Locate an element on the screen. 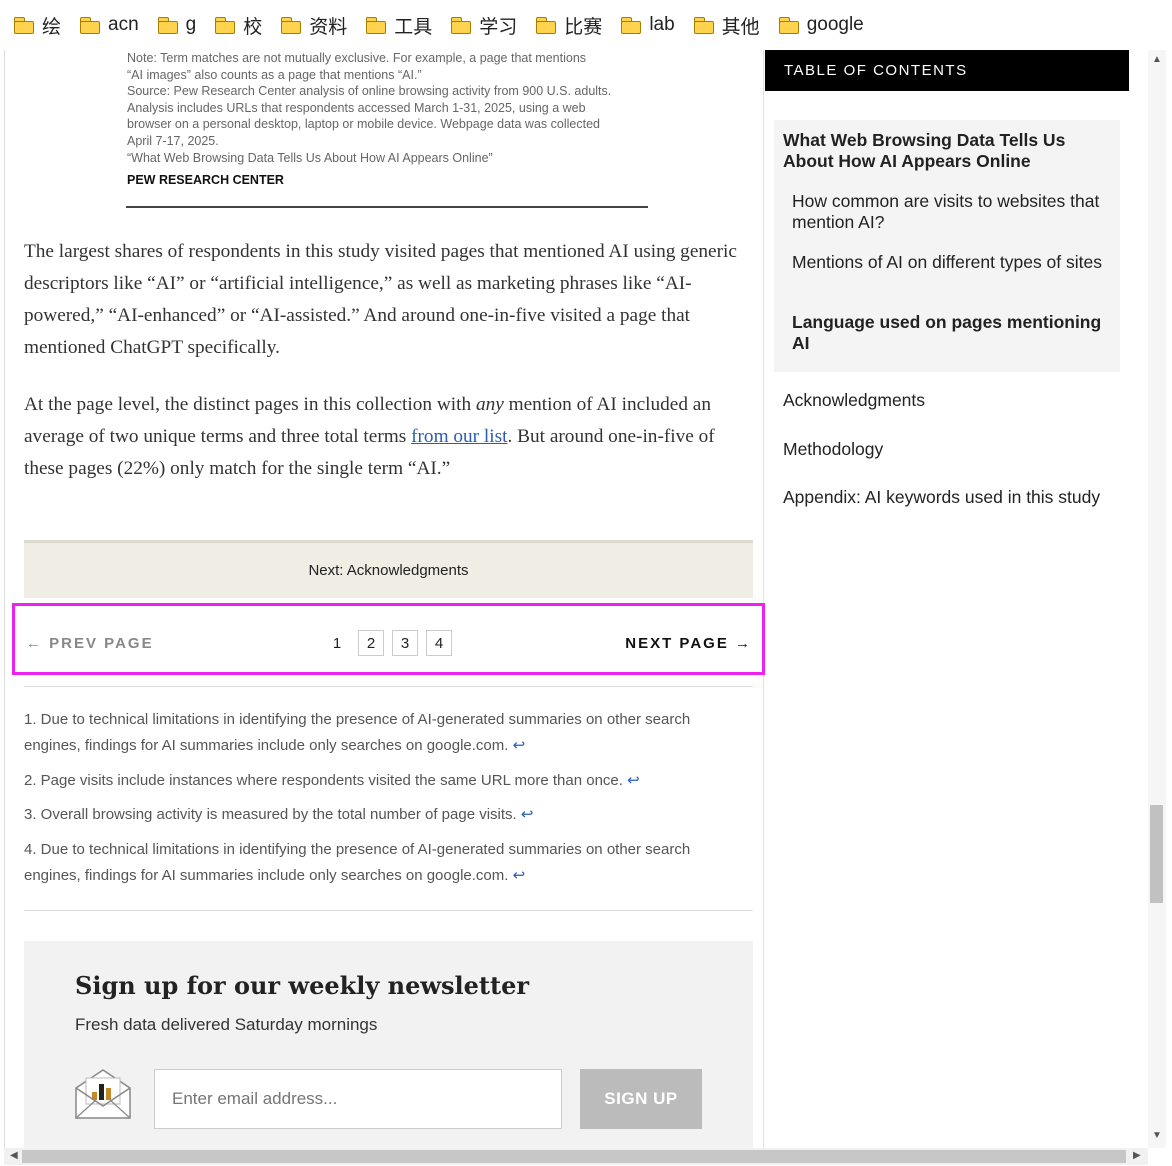 The image size is (1172, 1166). bookmark-label: acn is located at coordinates (123, 24).